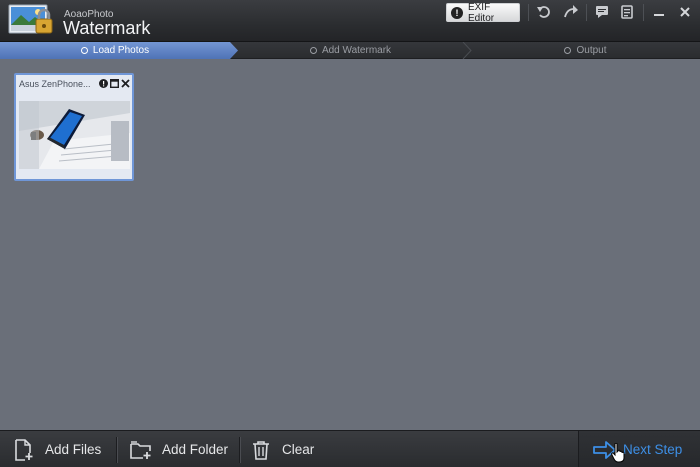 The height and width of the screenshot is (467, 700). I want to click on step-load-photos: Load Photos, so click(115, 50).